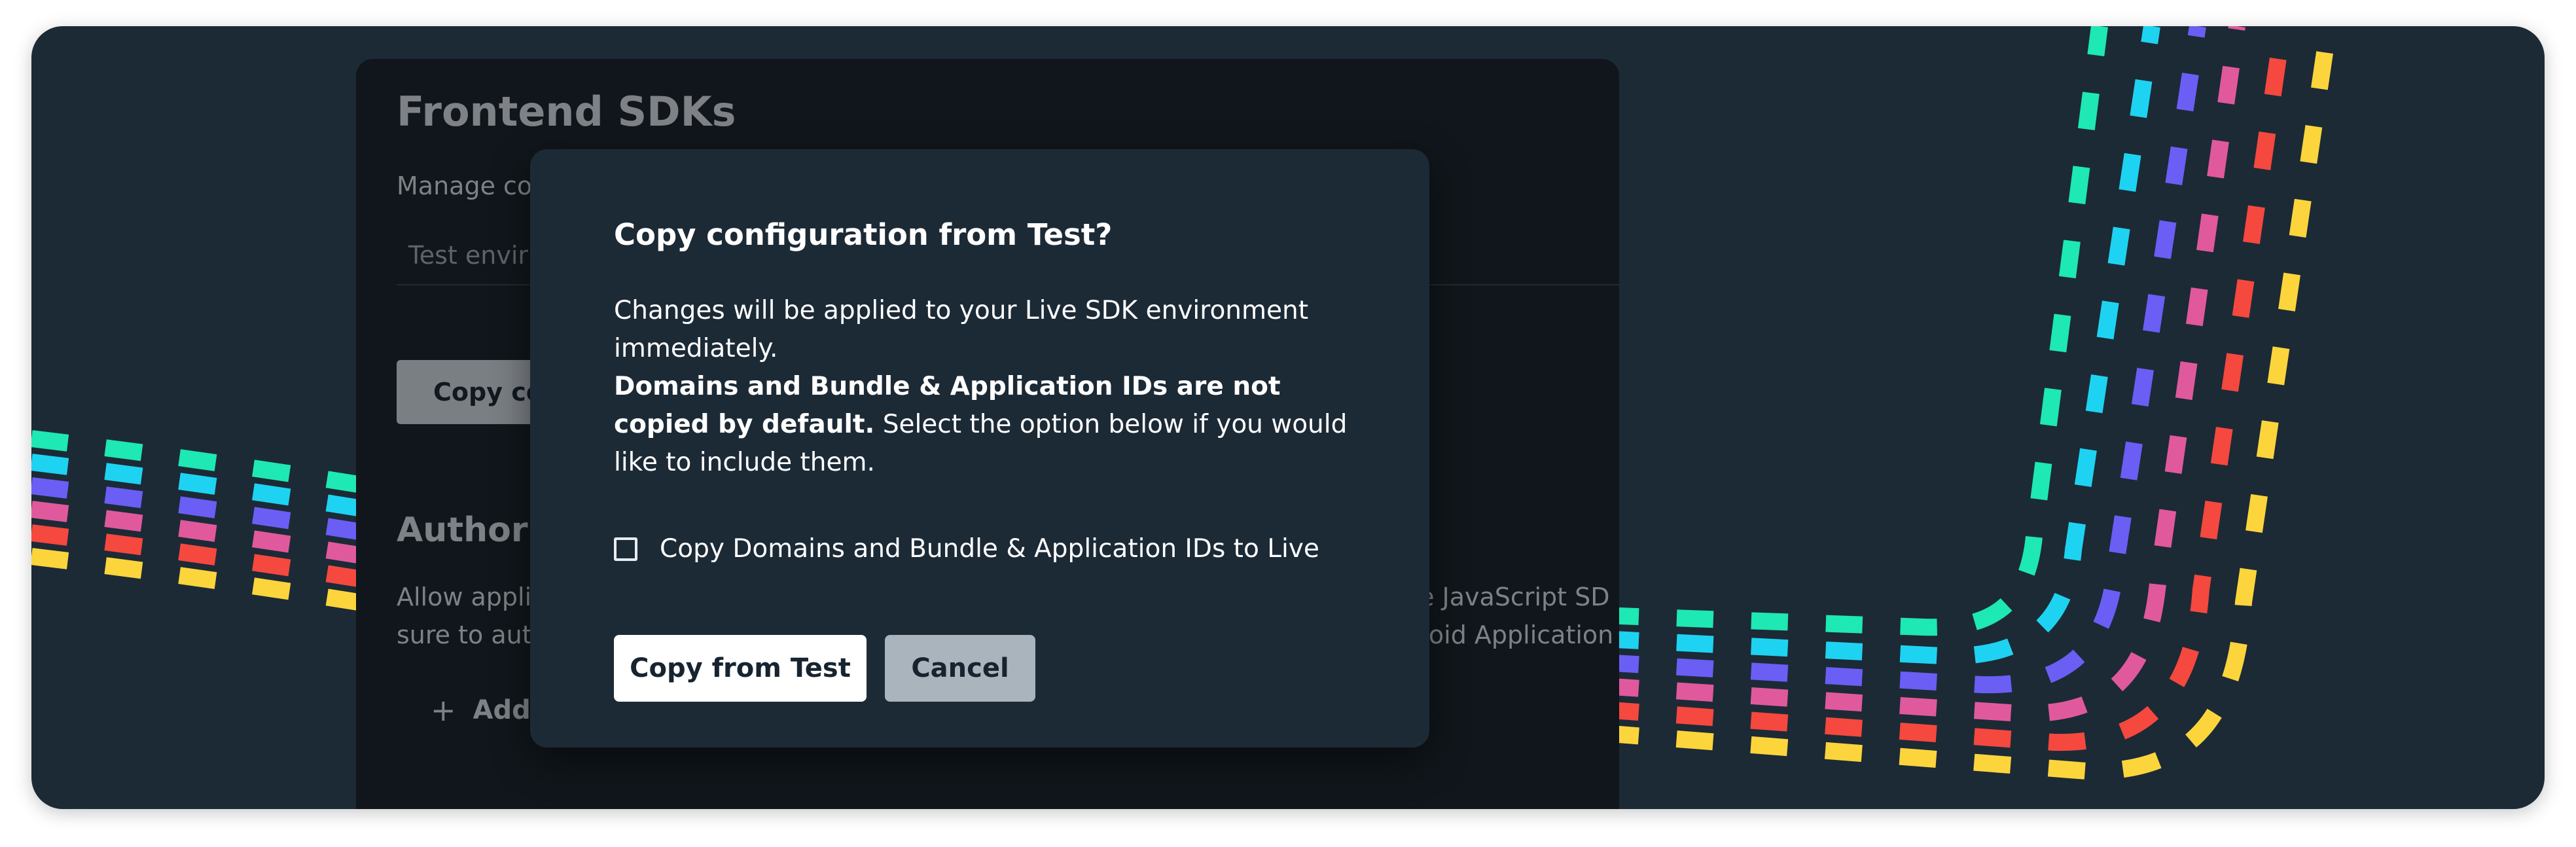 The image size is (2576, 847). I want to click on section-description-line: droid Application, so click(1508, 635).